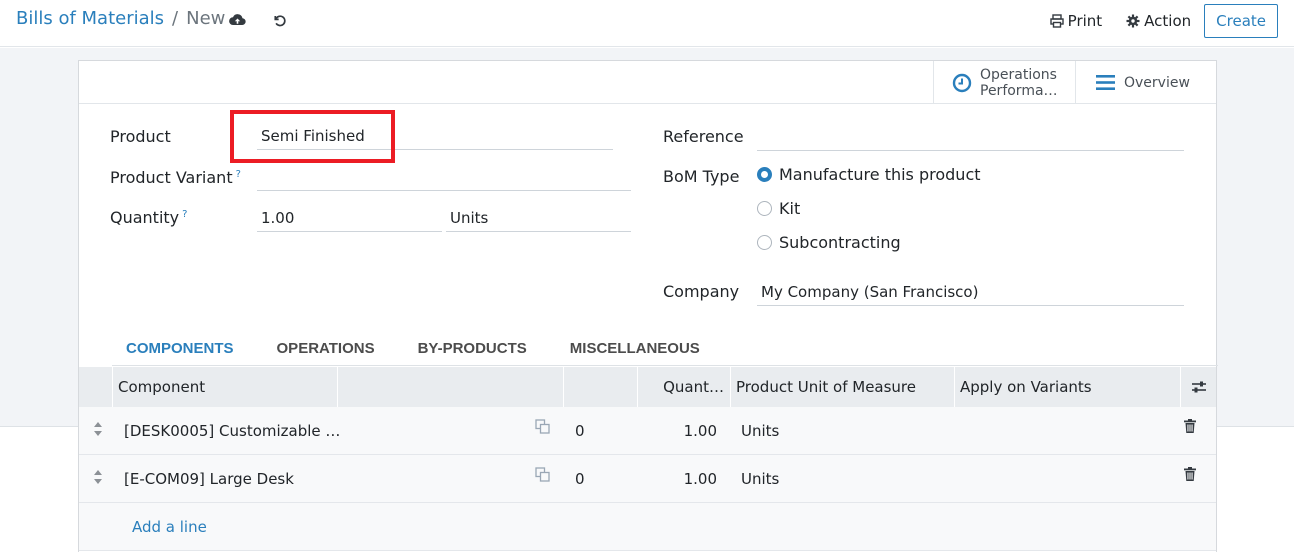 The image size is (1294, 552). I want to click on reference-field, so click(970, 138).